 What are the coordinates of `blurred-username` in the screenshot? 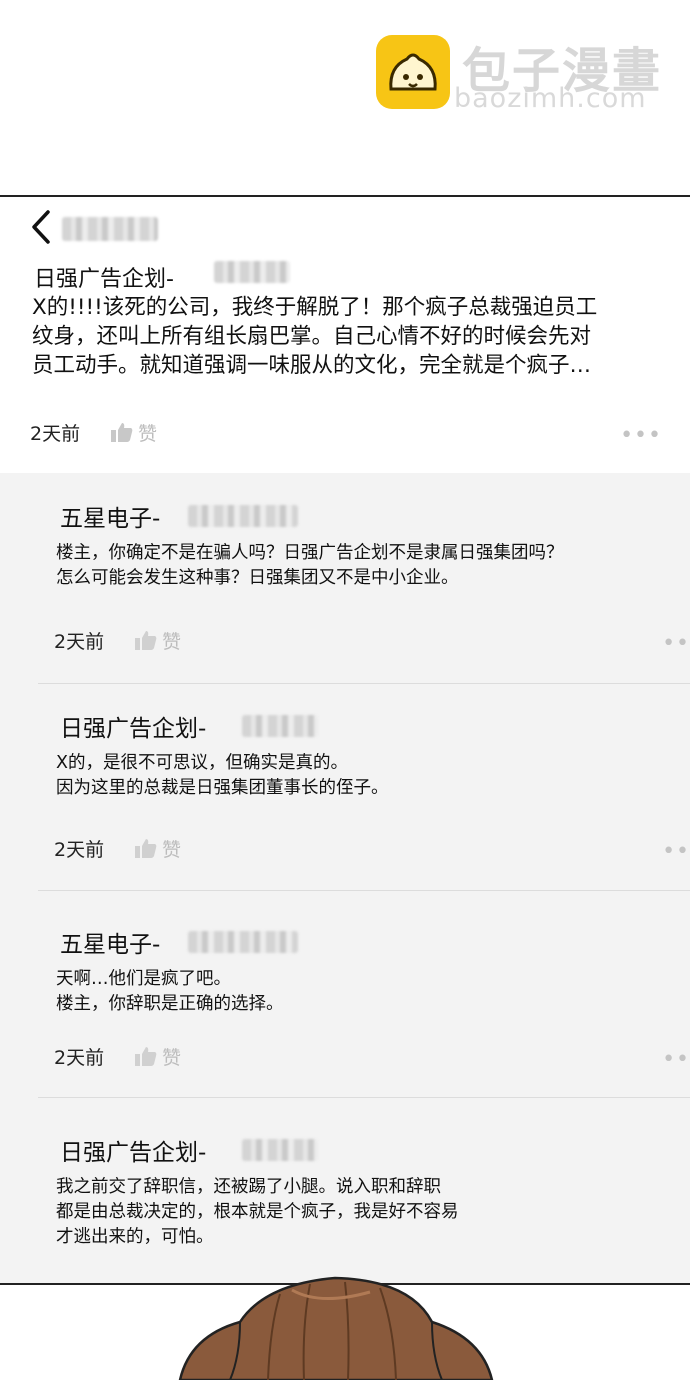 It's located at (110, 229).